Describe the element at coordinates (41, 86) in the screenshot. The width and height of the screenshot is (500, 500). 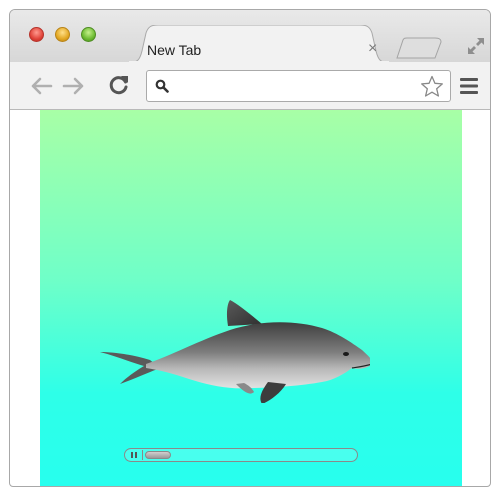
I see `arrow-left-icon` at that location.